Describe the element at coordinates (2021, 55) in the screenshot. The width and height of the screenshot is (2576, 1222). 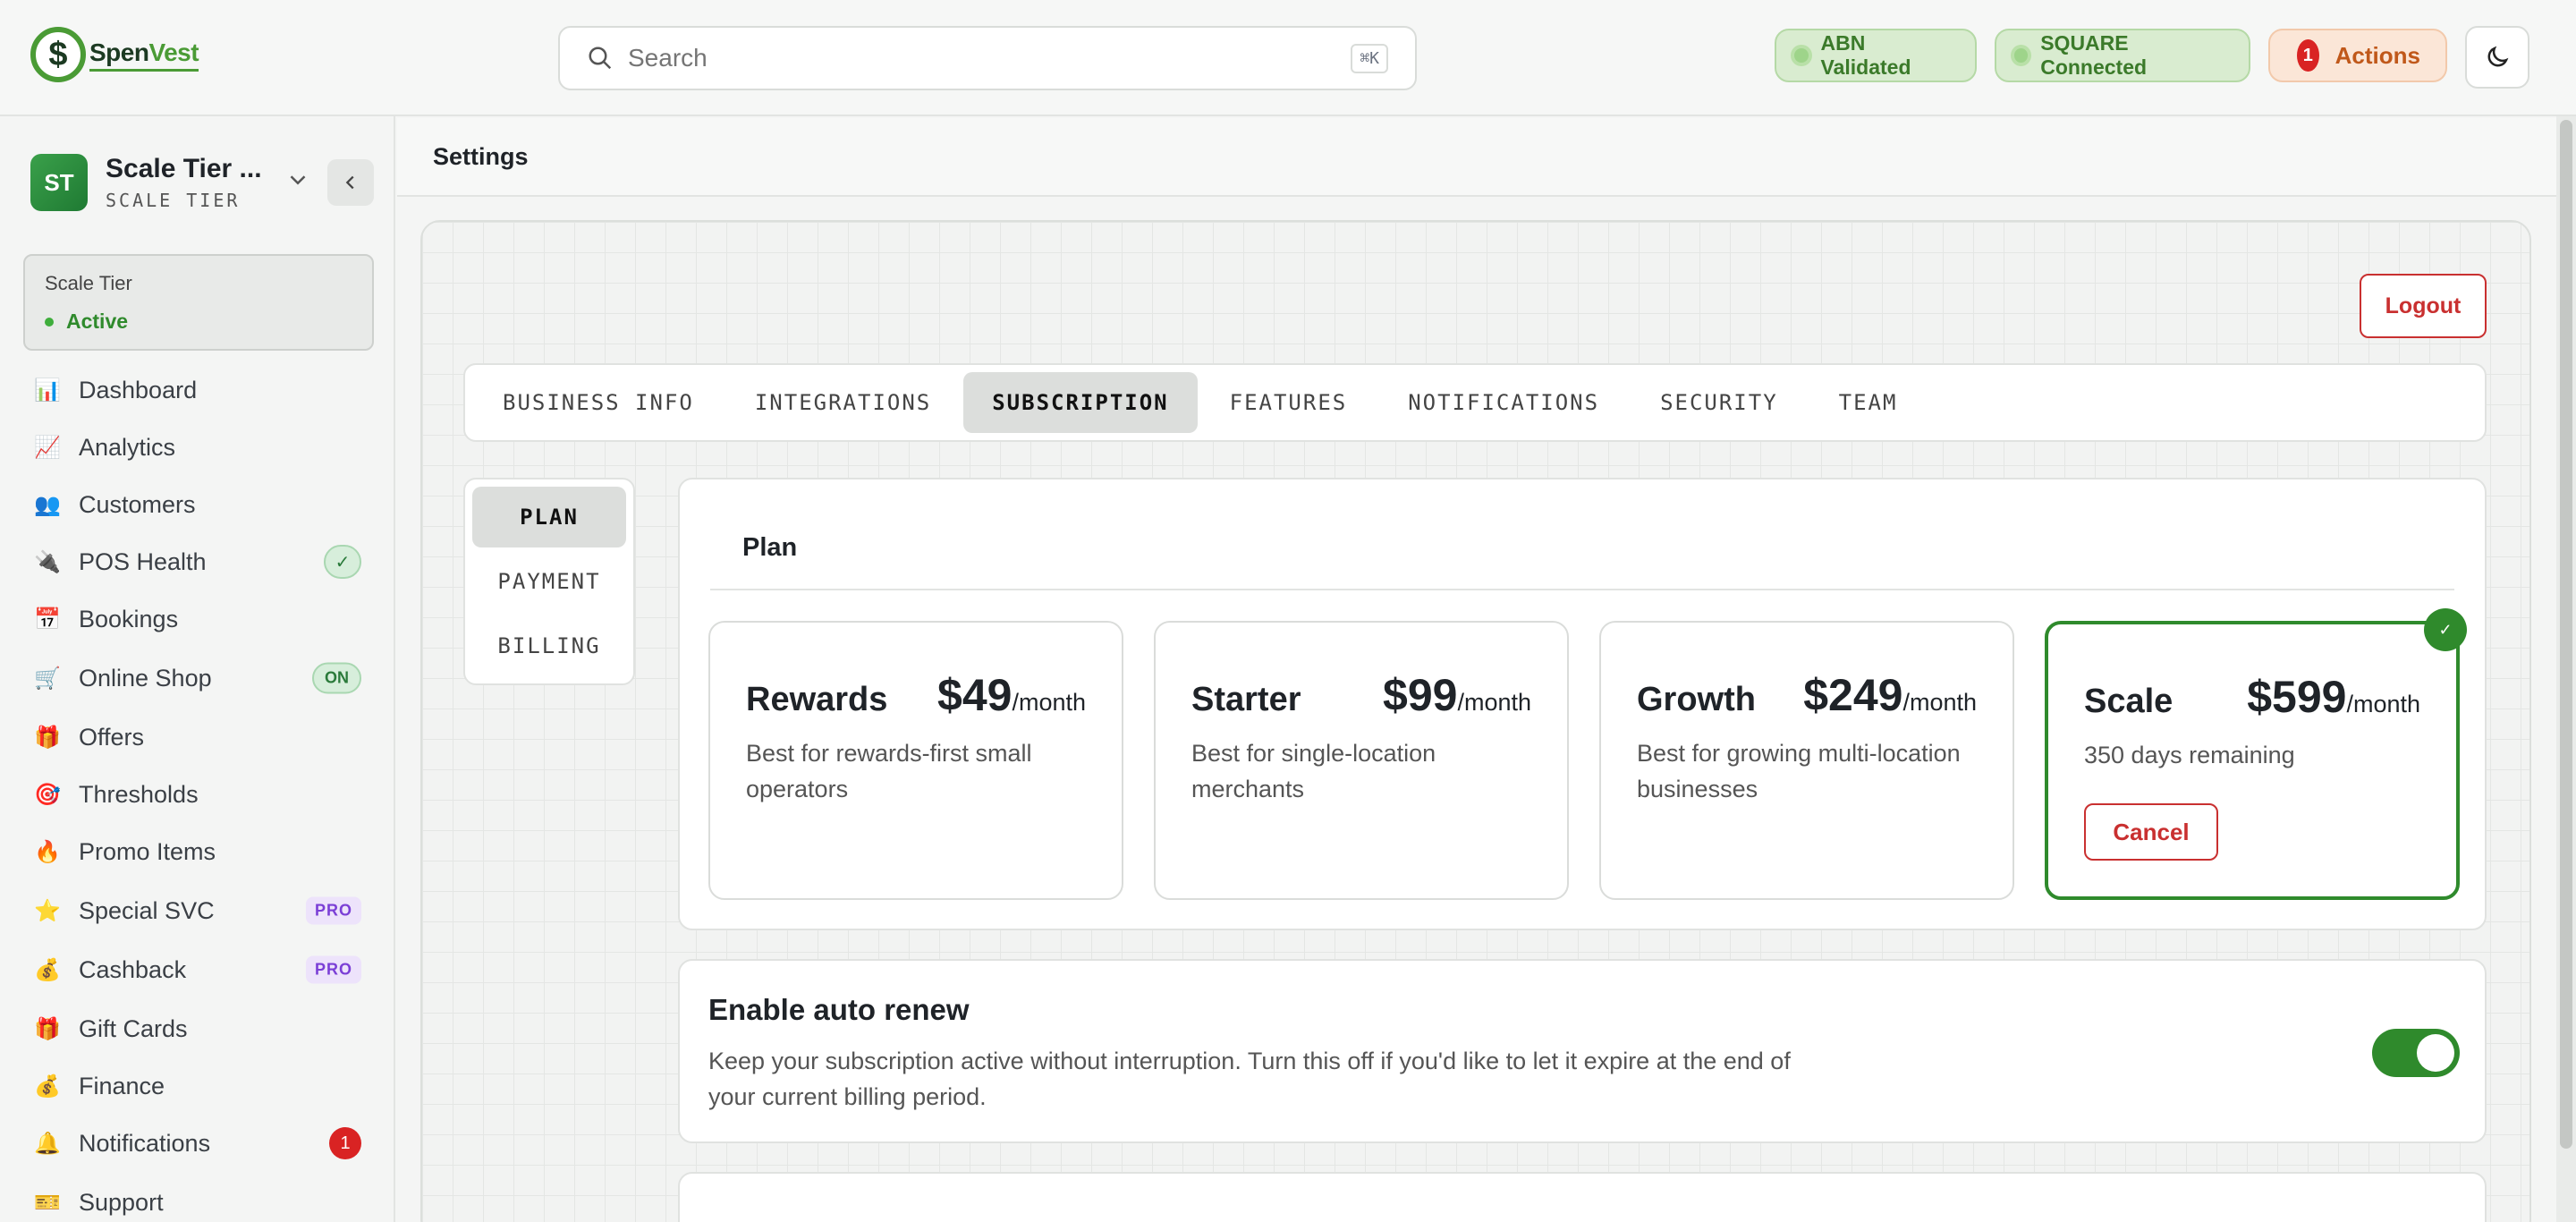
I see `status-dot-icon` at that location.